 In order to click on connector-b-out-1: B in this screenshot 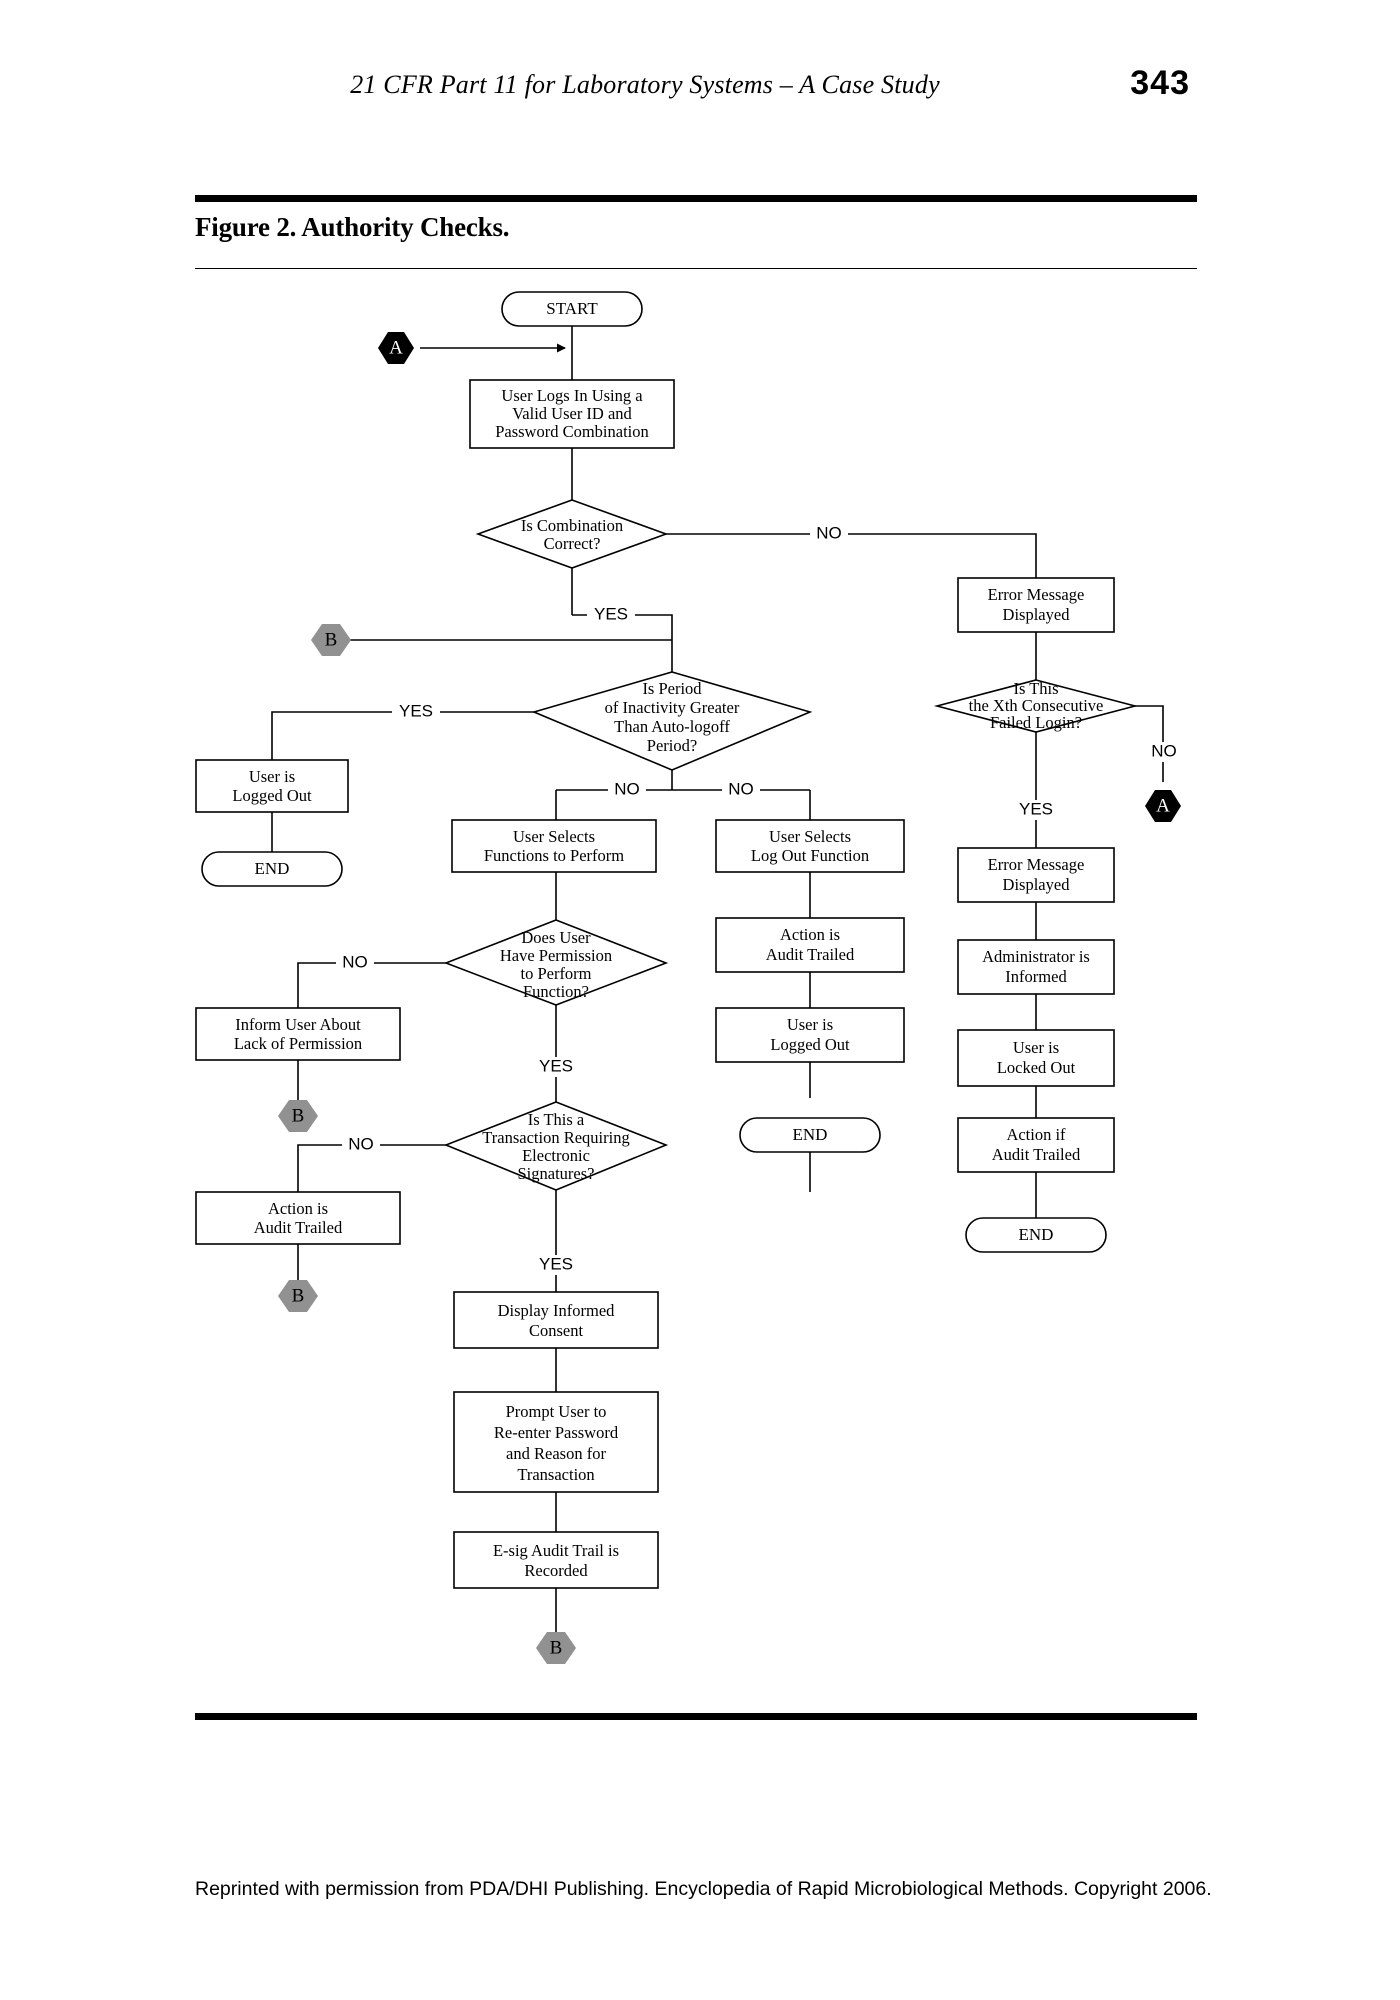, I will do `click(298, 1116)`.